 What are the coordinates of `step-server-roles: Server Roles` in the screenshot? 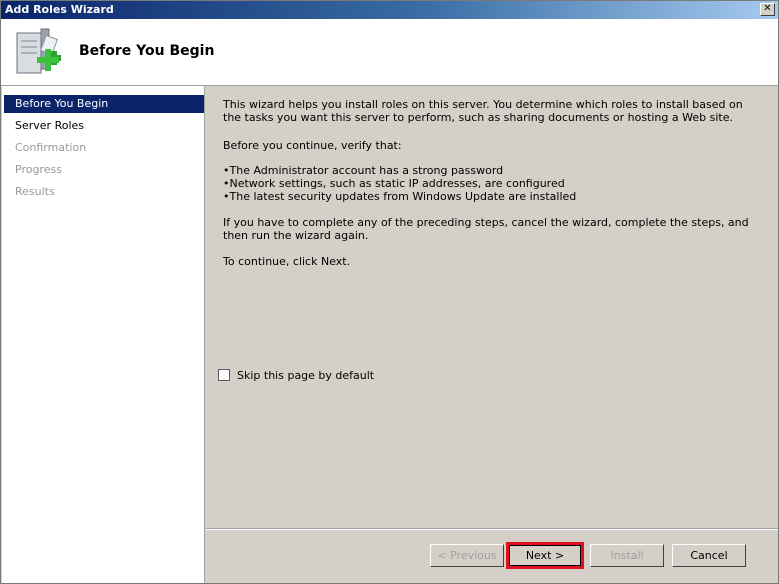 It's located at (103, 126).